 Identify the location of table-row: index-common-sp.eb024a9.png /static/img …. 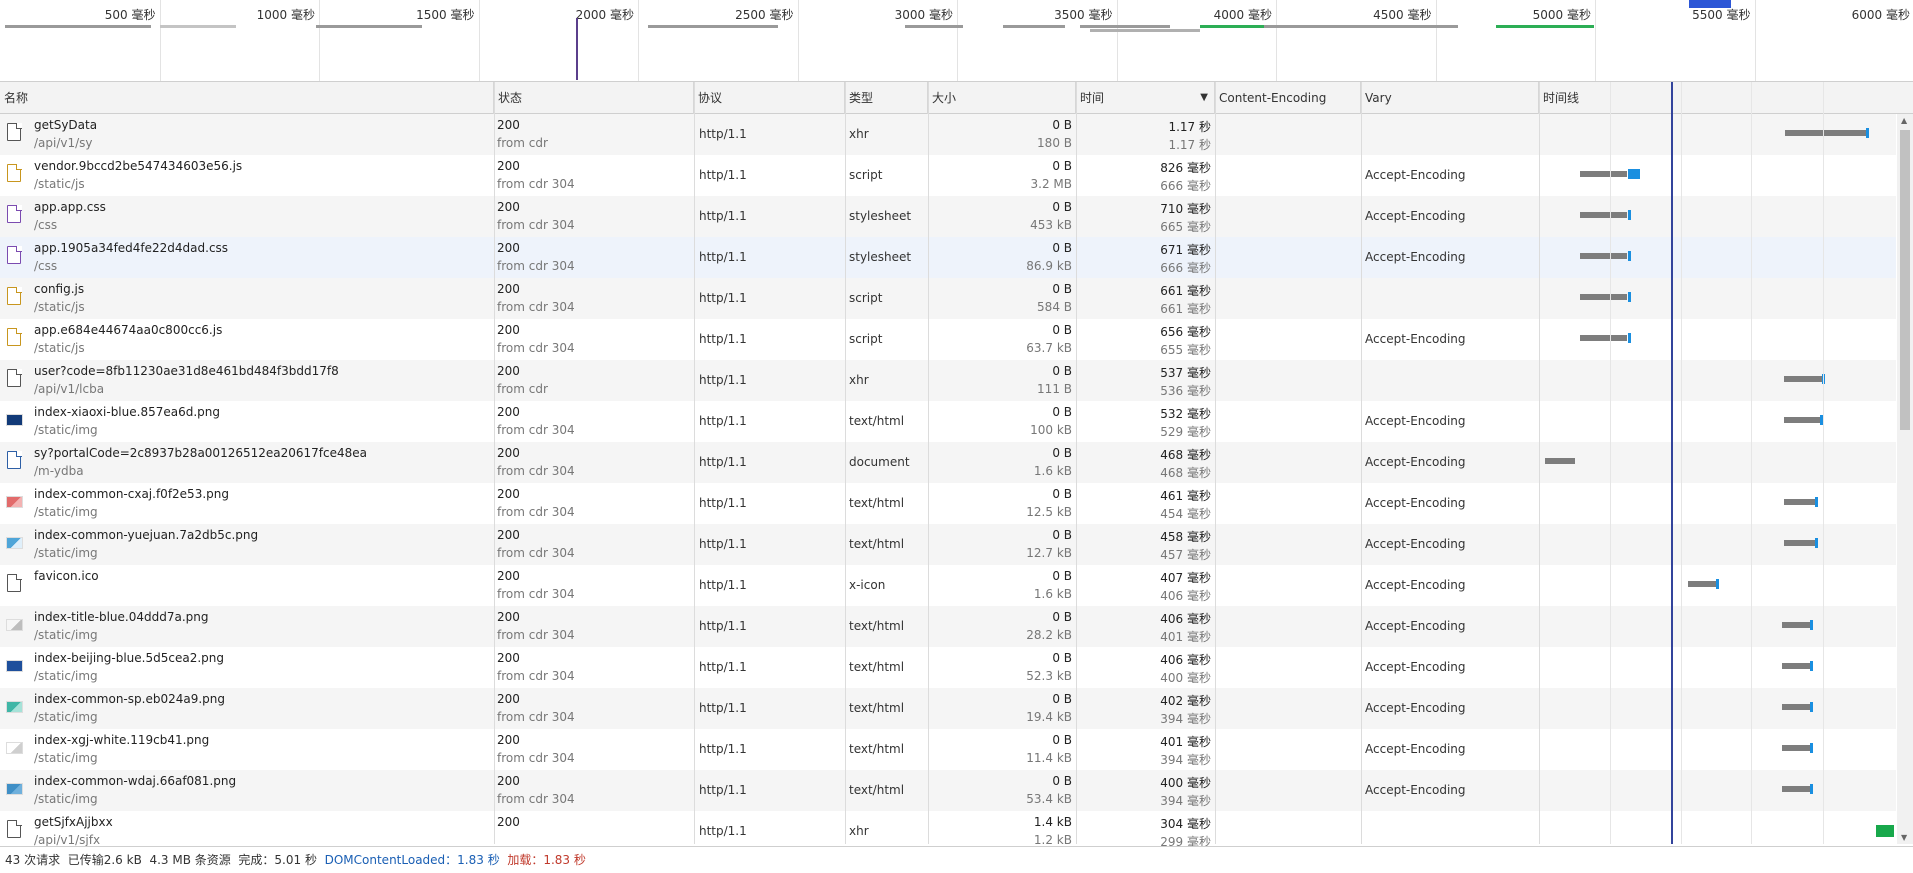
(948, 708).